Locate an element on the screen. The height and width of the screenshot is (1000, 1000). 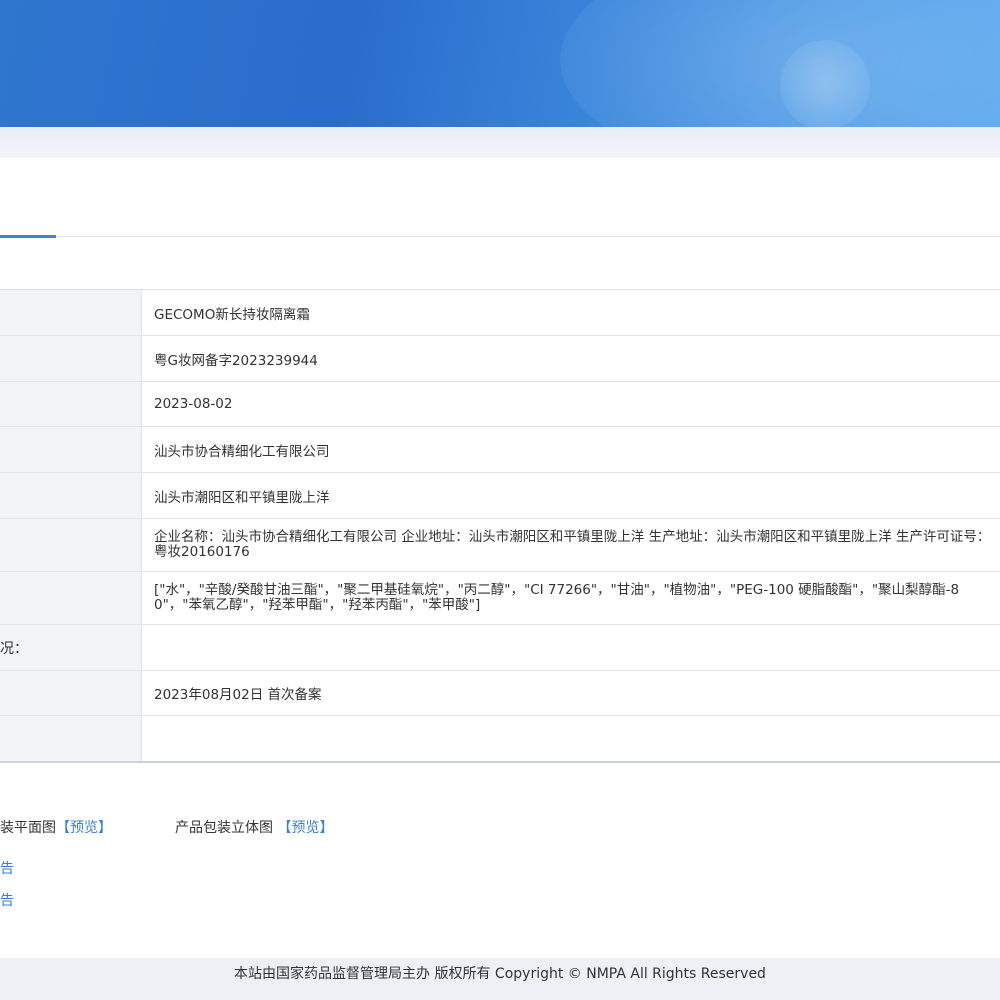
attachment-label: 装平面图 is located at coordinates (28, 828).